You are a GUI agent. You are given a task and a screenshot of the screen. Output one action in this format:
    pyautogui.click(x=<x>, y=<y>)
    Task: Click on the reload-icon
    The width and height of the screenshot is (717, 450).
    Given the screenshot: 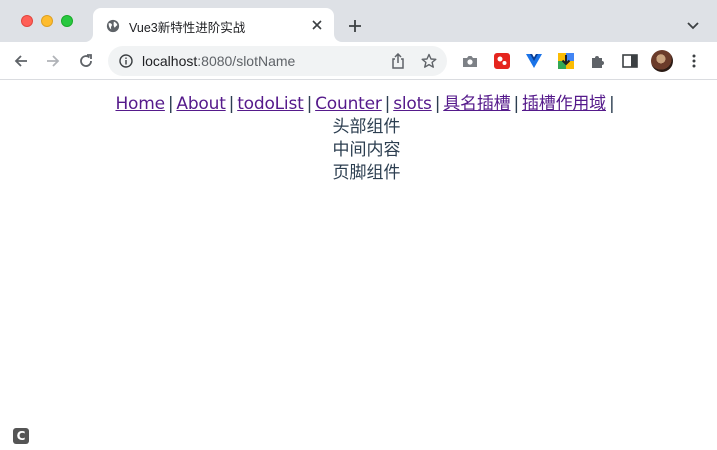 What is the action you would take?
    pyautogui.click(x=86, y=61)
    